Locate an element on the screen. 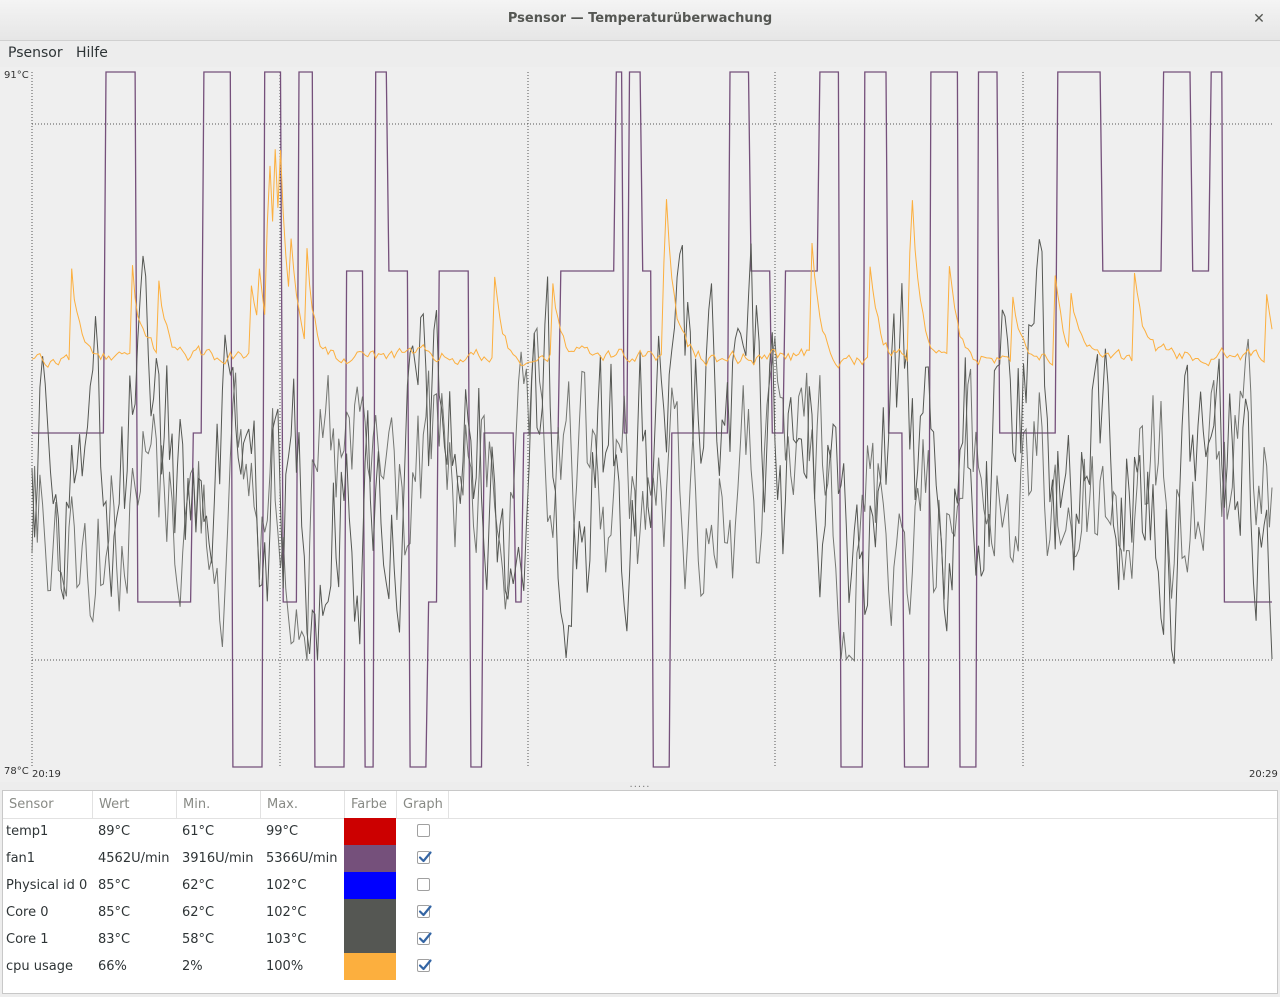 This screenshot has height=997, width=1280. cell-sensor: fan1 is located at coordinates (21, 858).